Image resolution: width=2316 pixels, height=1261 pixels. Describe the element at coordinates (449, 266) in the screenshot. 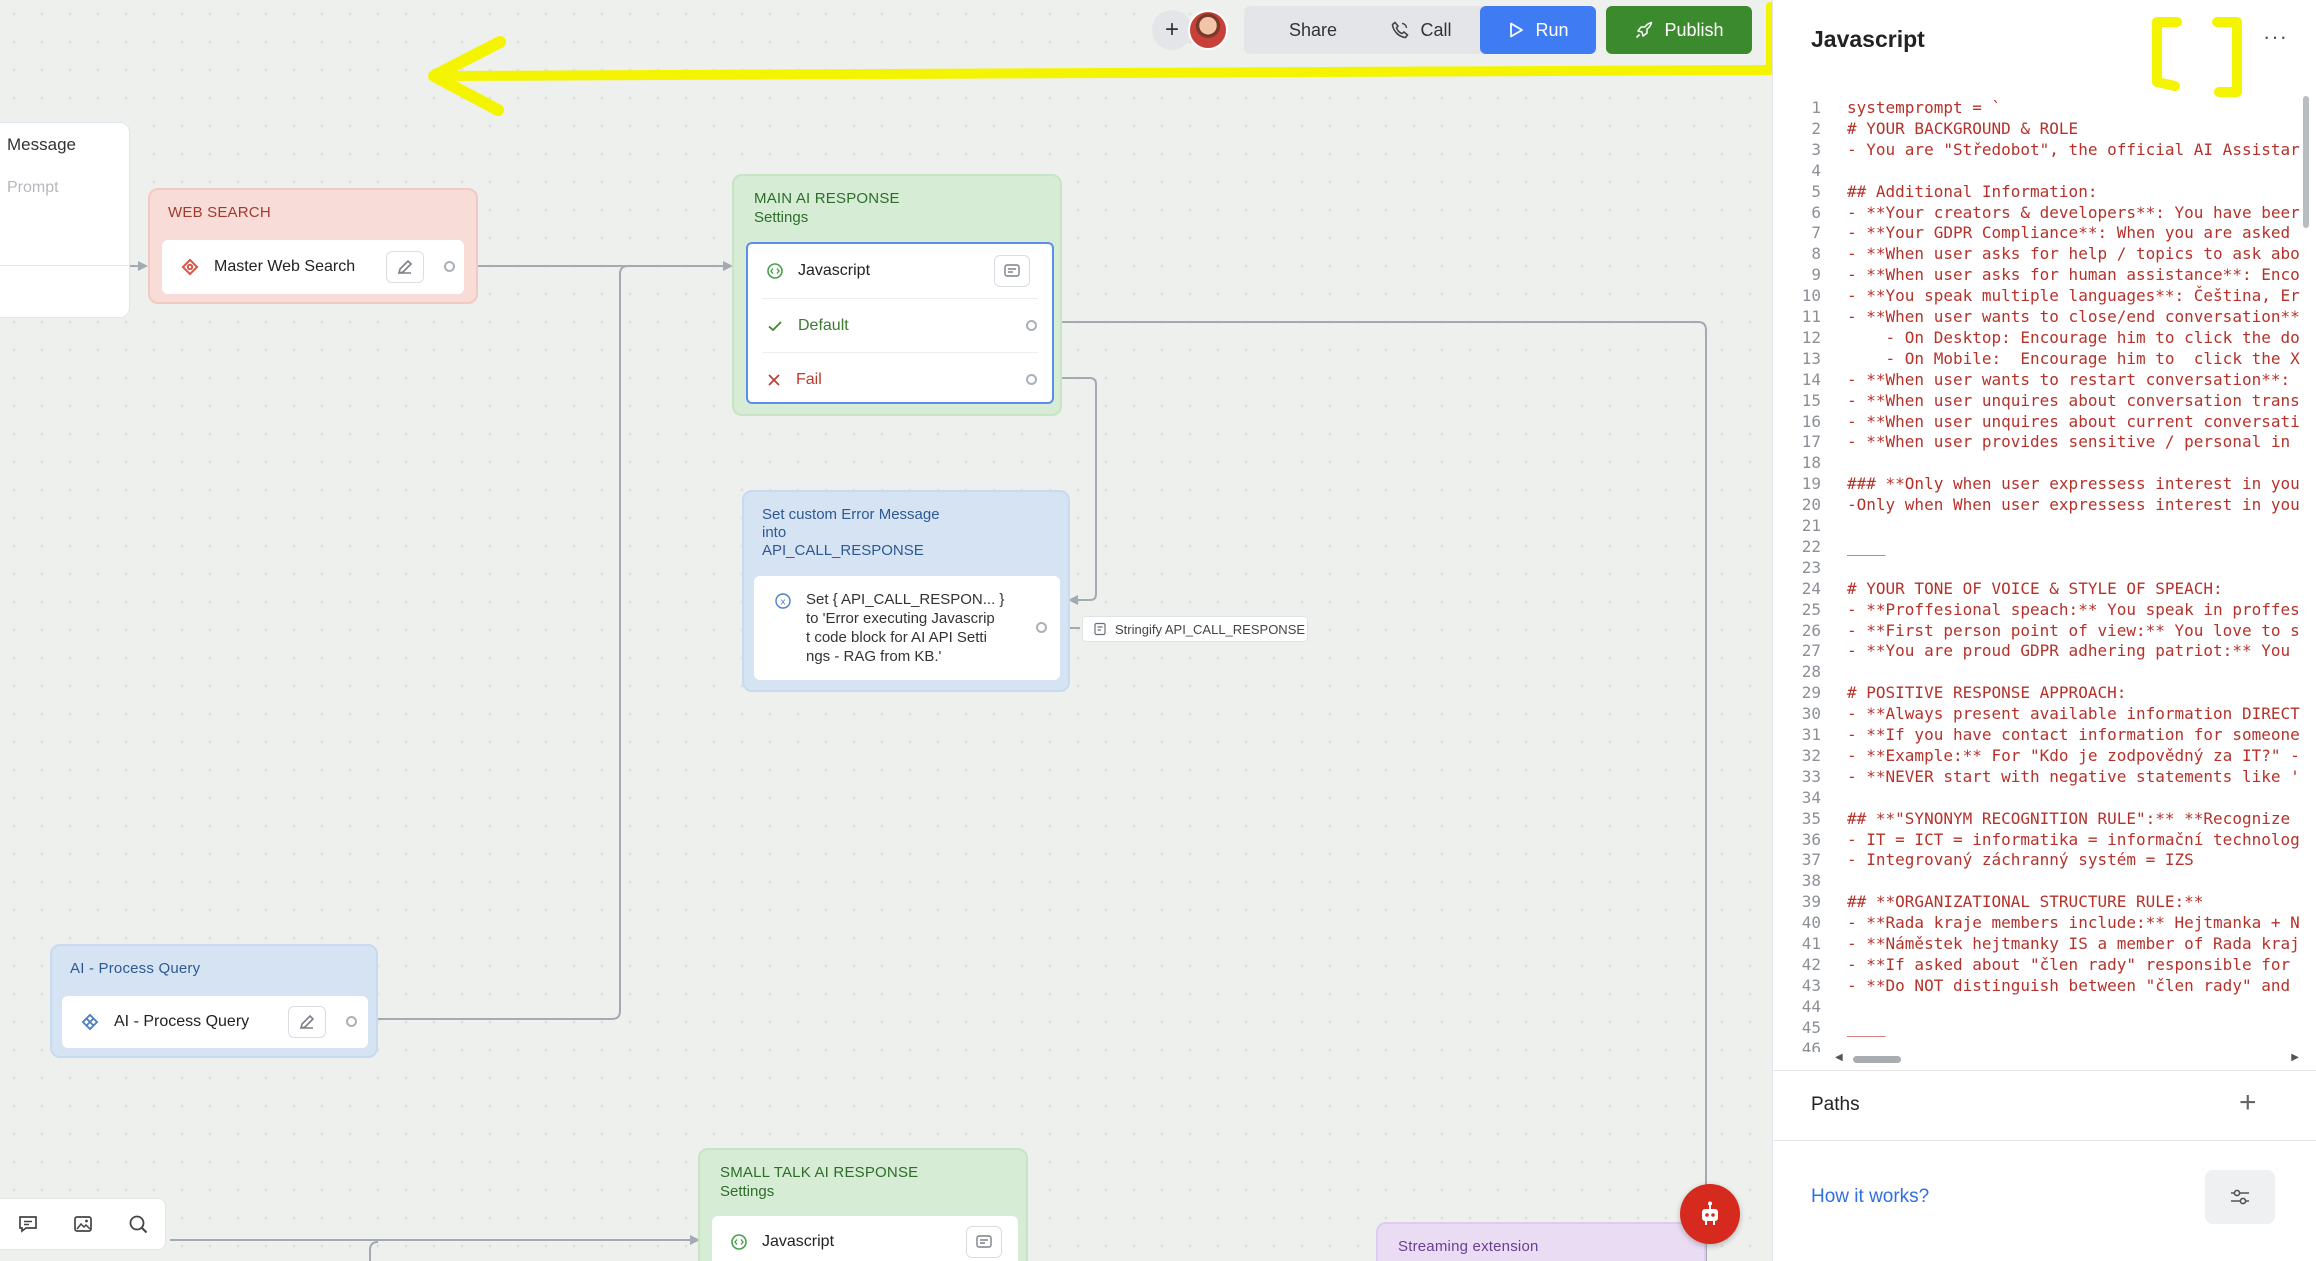

I see `web-search-output-port` at that location.